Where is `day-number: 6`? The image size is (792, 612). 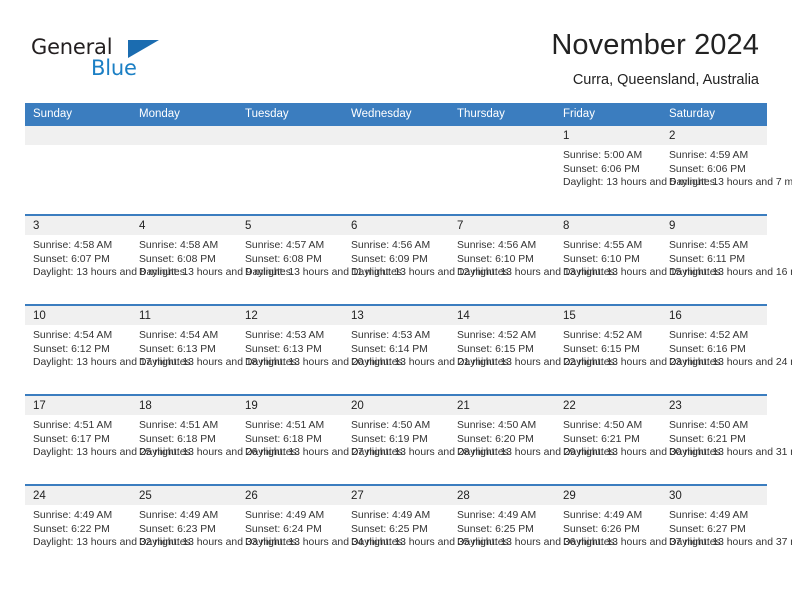 day-number: 6 is located at coordinates (396, 225).